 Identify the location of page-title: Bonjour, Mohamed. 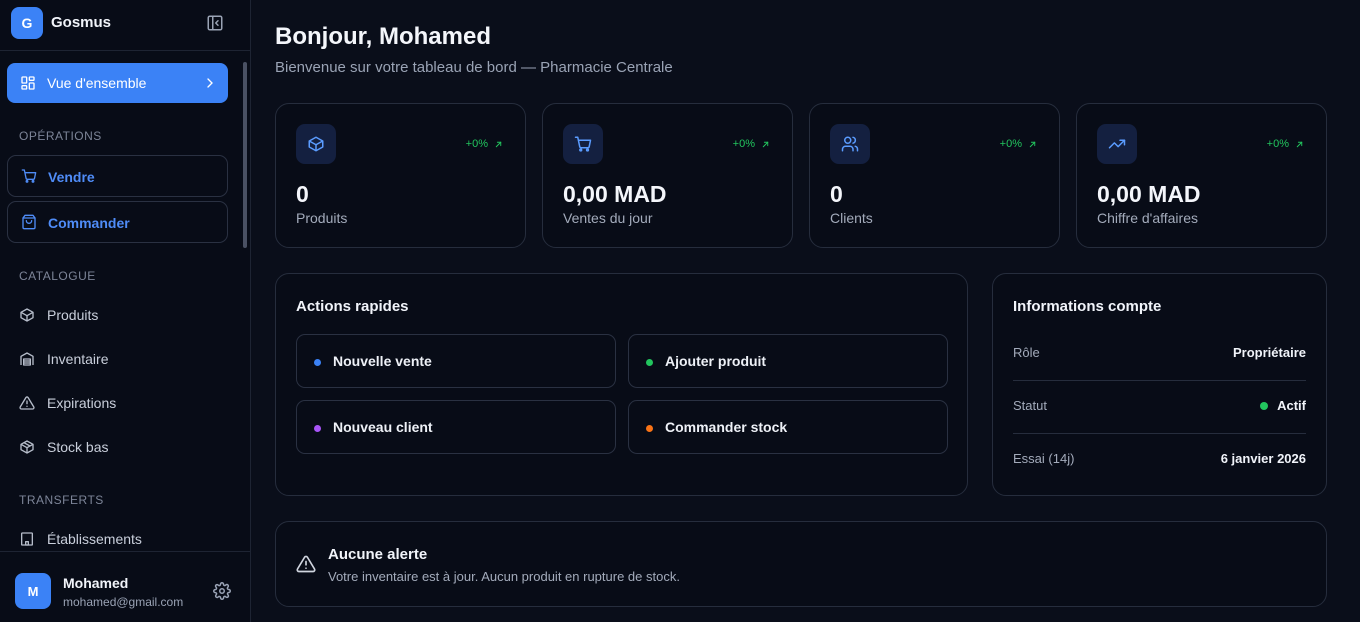
(383, 36).